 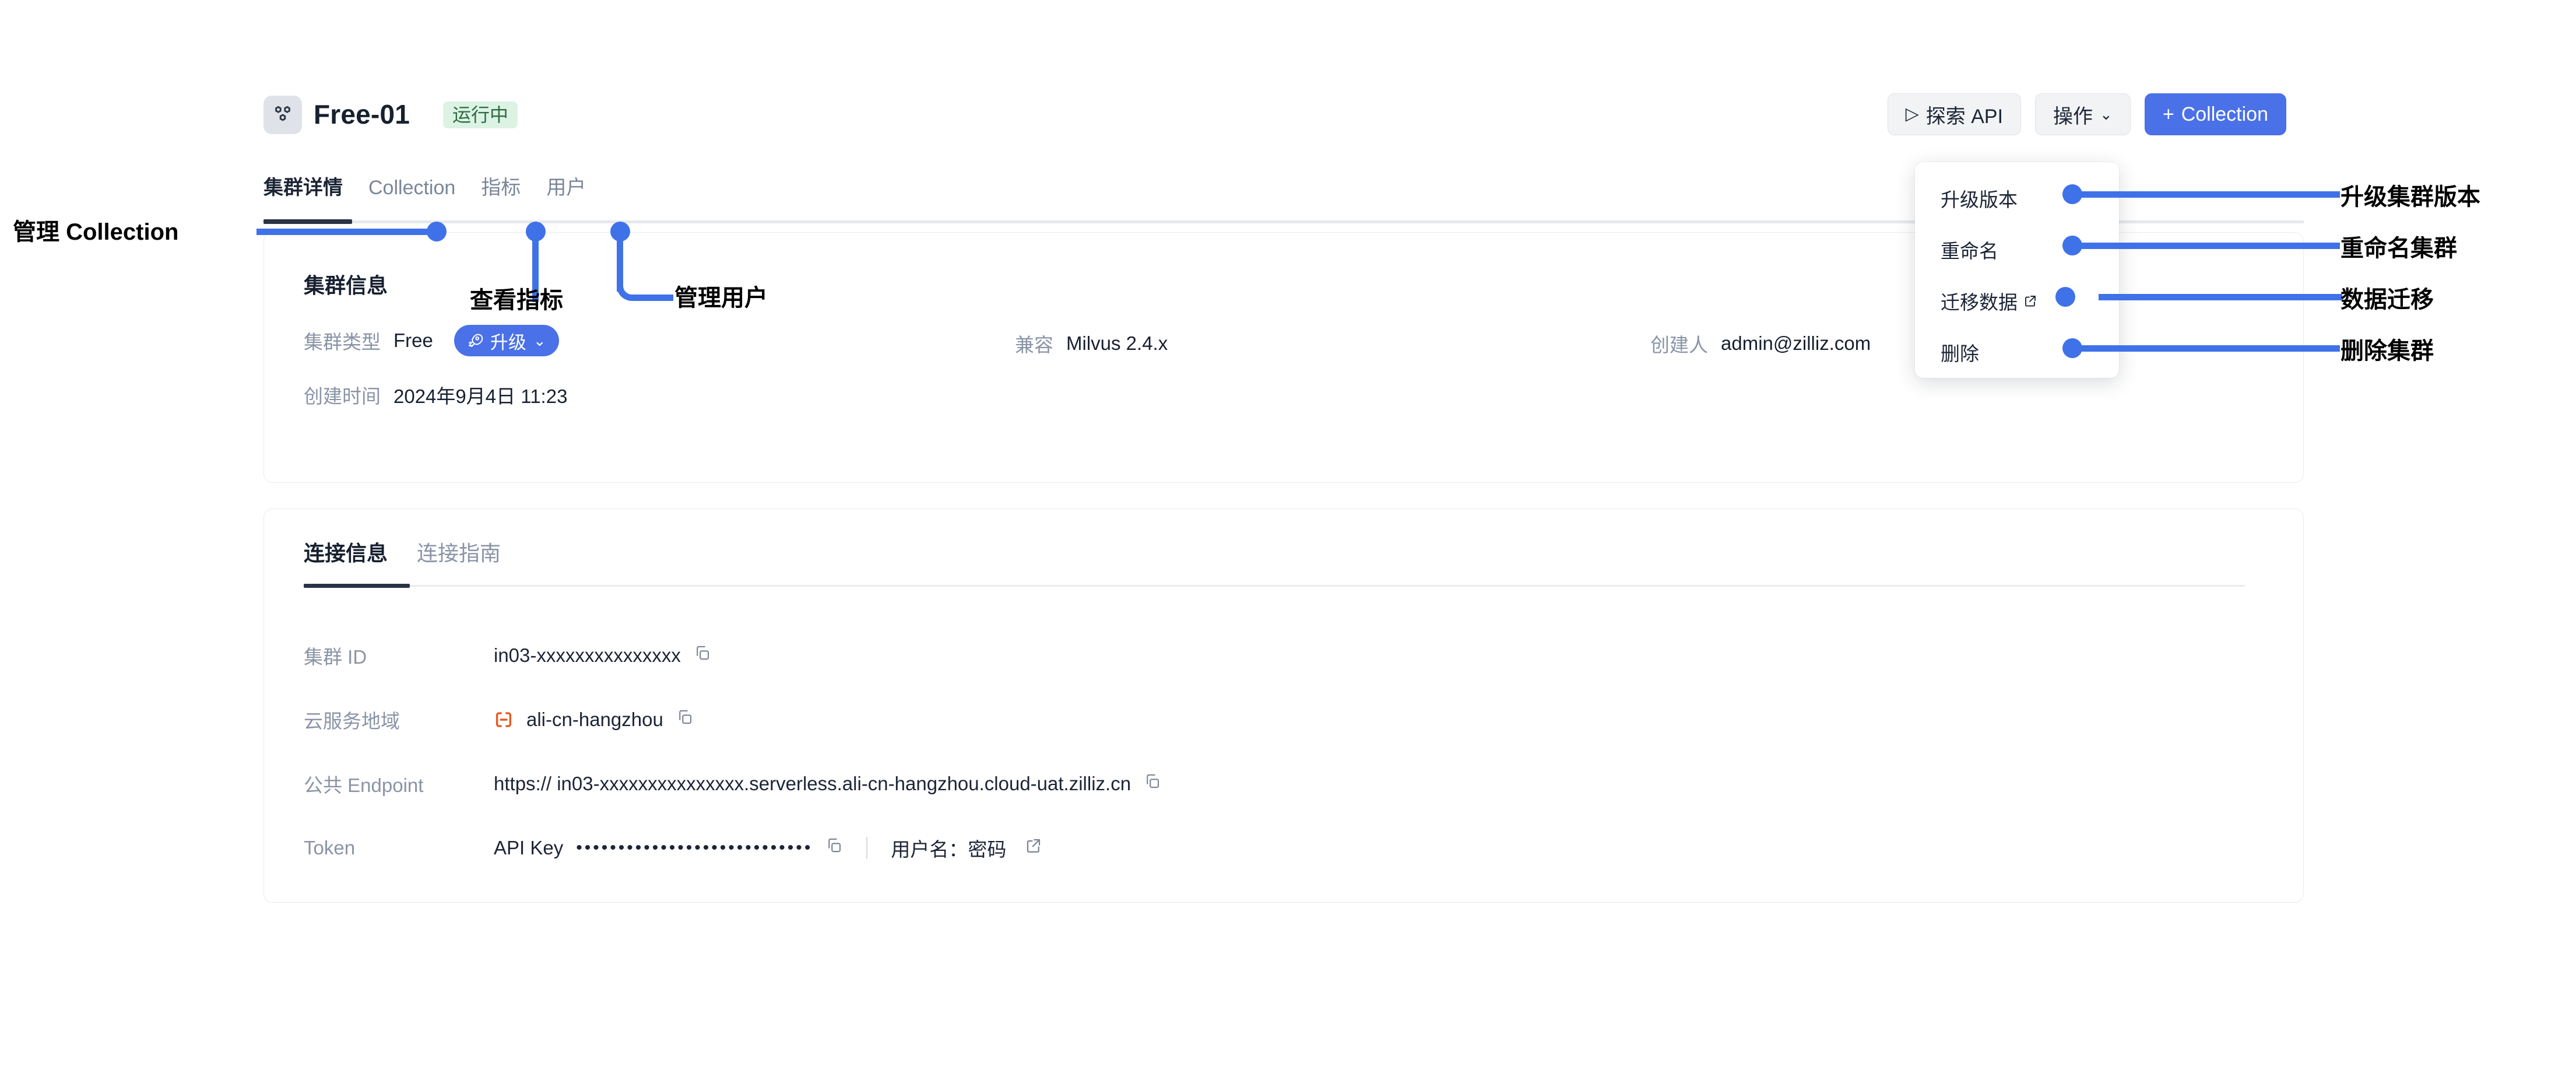 I want to click on connection-row-region: 云服务地域 ali-cn-hangzhou, so click(x=1274, y=720).